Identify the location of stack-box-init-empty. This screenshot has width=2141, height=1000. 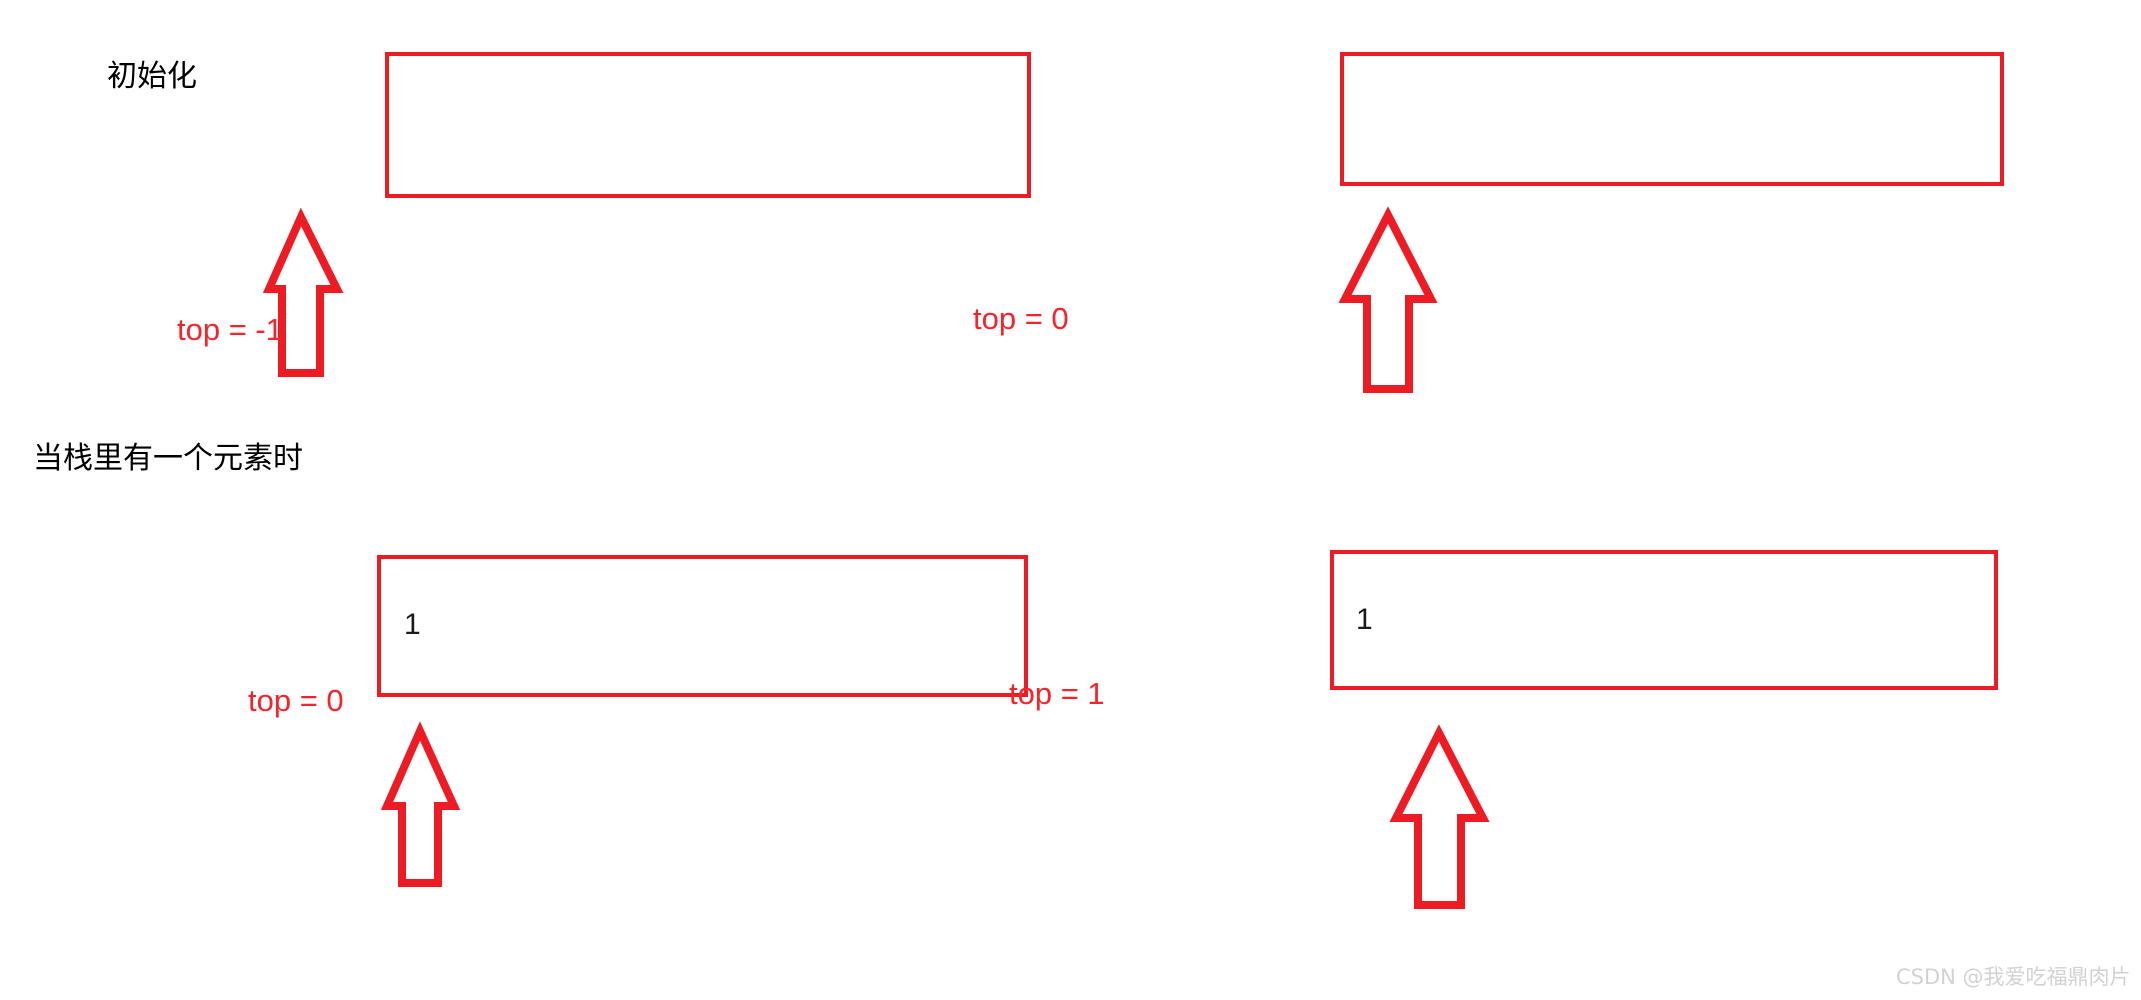
(708, 125).